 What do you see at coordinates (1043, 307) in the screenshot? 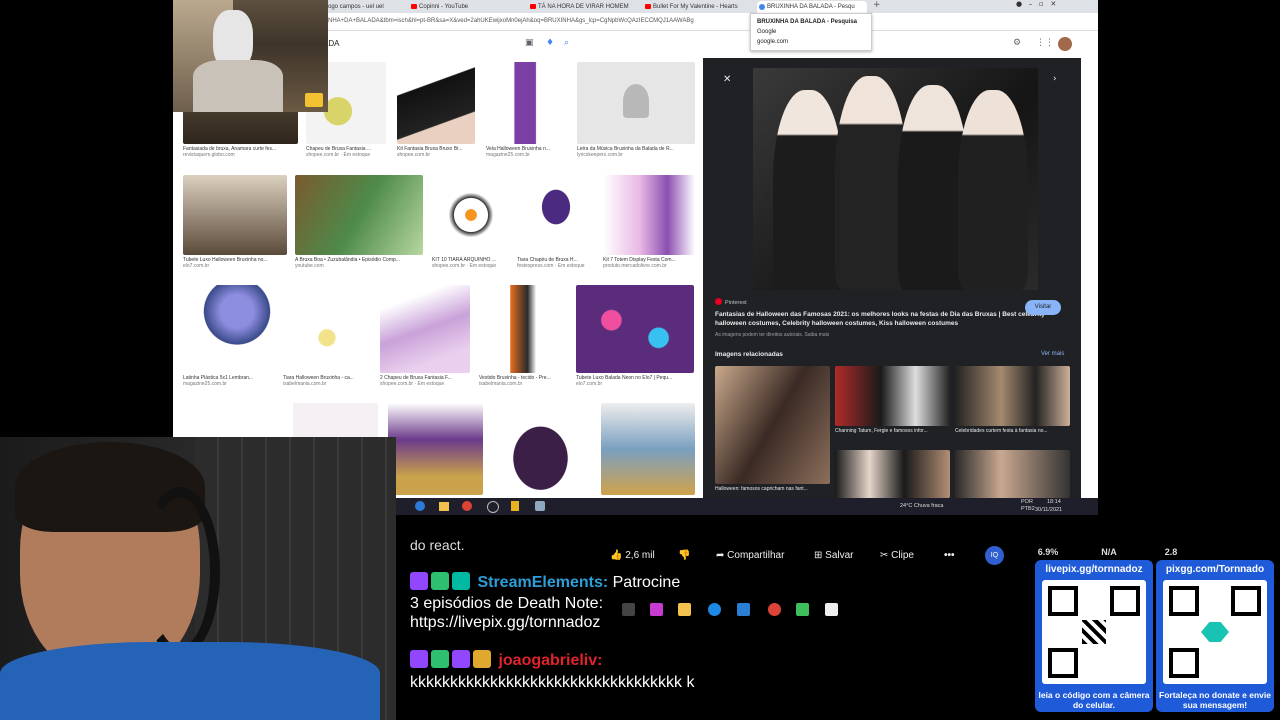
I see `visit-button: Visitar` at bounding box center [1043, 307].